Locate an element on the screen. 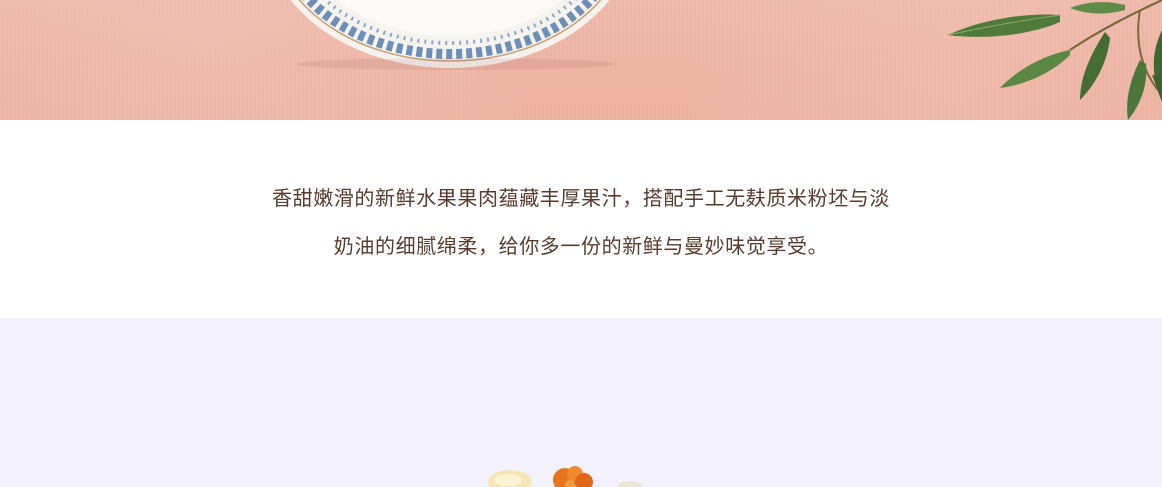 The width and height of the screenshot is (1162, 487). fruit-dessert-image is located at coordinates (565, 476).